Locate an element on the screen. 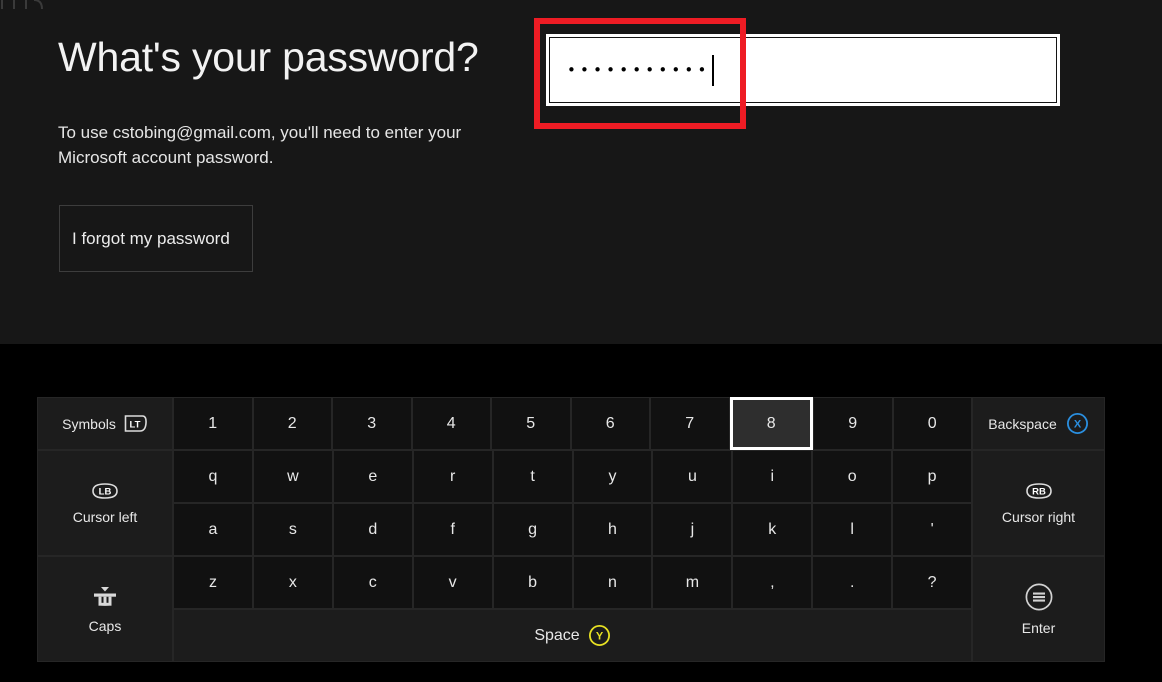 This screenshot has height=682, width=1162. key-cursor-left-label: Cursor left is located at coordinates (105, 516).